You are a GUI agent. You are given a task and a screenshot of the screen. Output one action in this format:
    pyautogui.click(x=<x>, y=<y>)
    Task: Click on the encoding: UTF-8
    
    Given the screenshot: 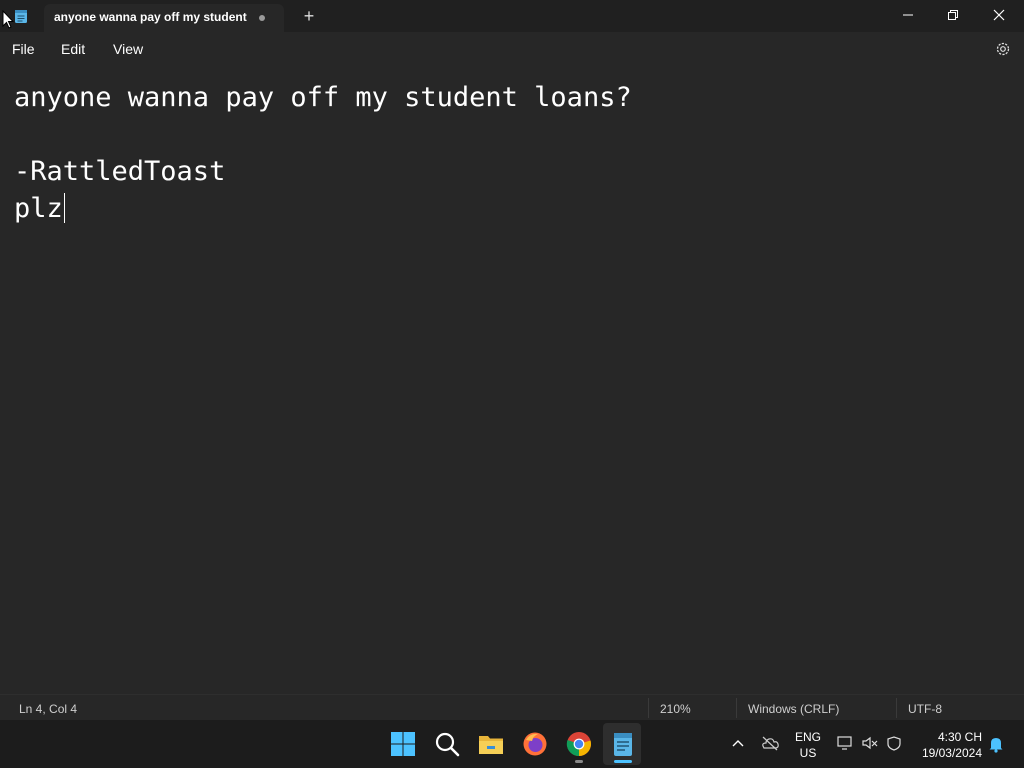 What is the action you would take?
    pyautogui.click(x=925, y=709)
    